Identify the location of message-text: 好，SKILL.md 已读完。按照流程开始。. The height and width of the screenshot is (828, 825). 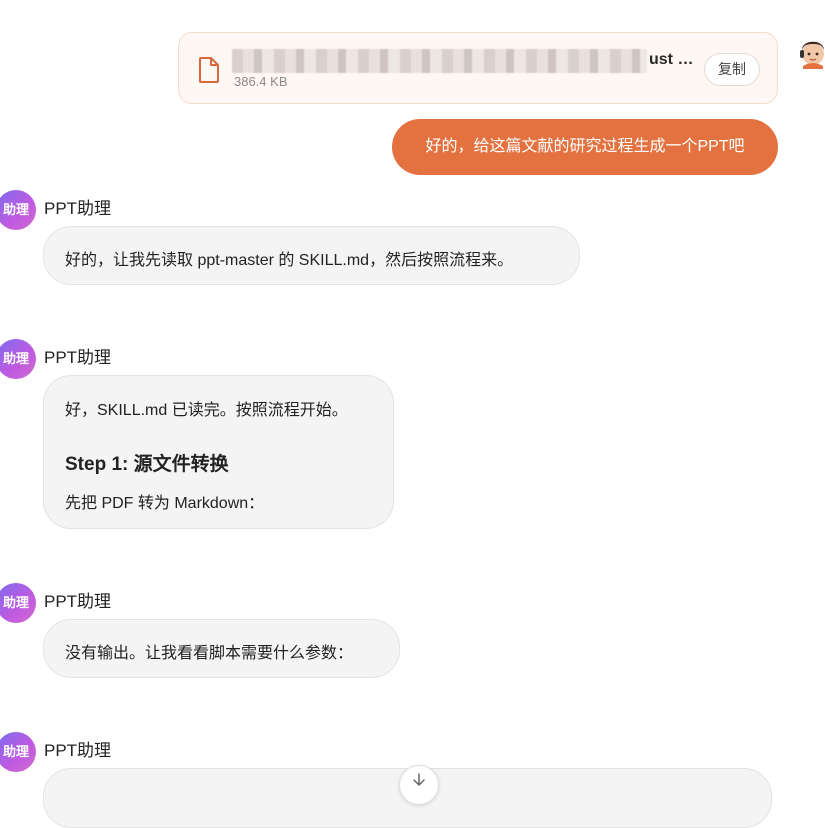
(206, 410).